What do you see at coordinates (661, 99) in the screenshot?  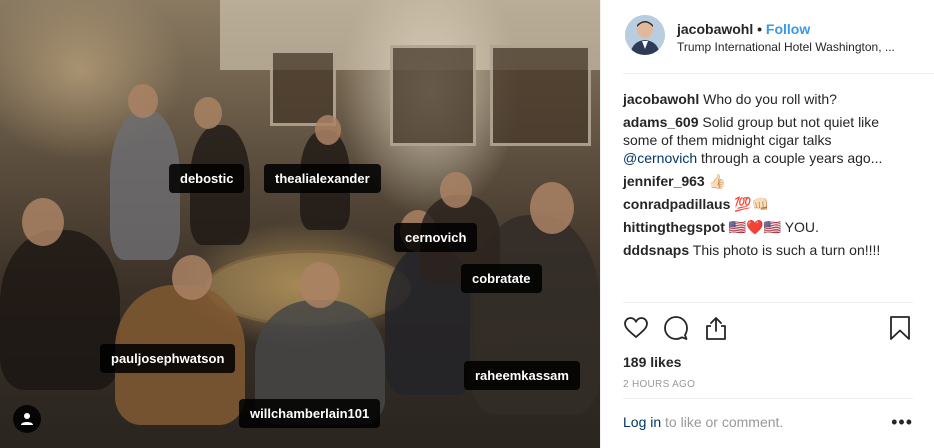 I see `comment-username: jacobawohl` at bounding box center [661, 99].